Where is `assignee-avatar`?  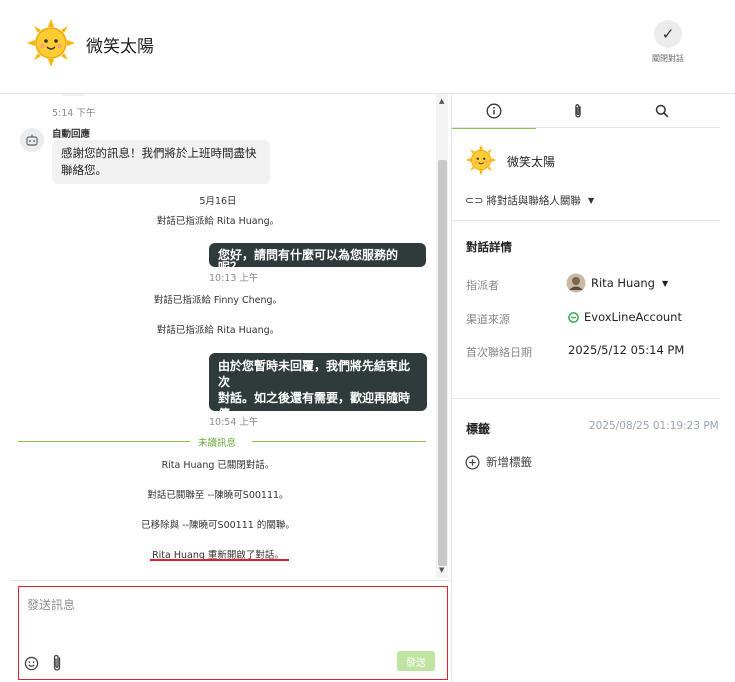
assignee-avatar is located at coordinates (576, 283).